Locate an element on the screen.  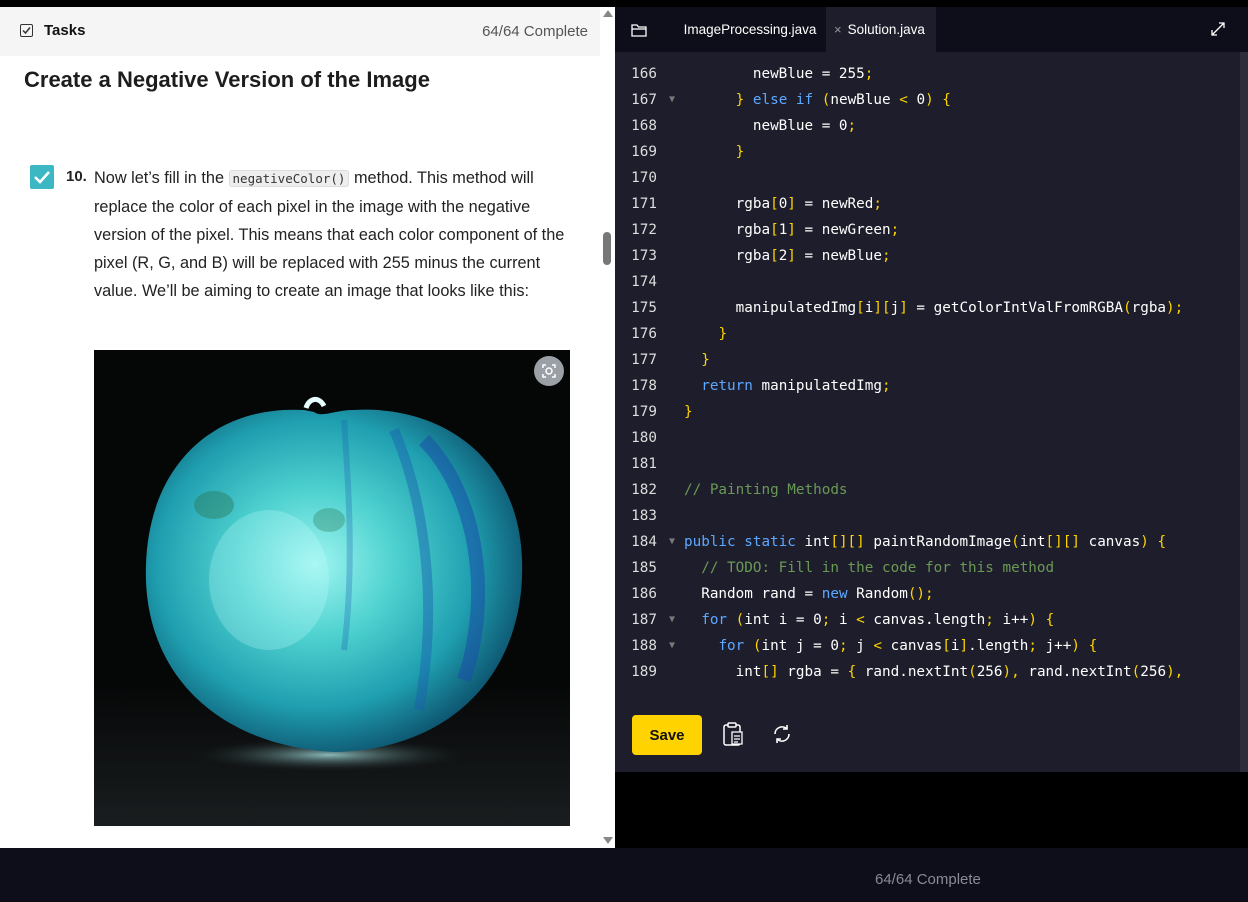
code-text: // Painting Methods is located at coordinates (766, 490).